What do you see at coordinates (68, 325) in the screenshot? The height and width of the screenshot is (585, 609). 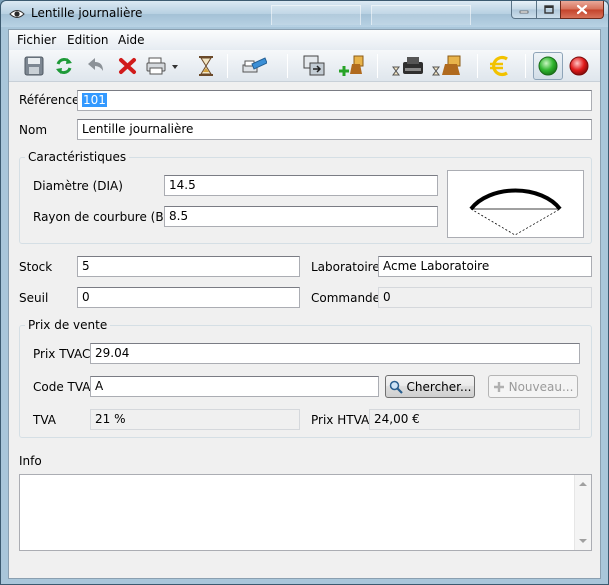 I see `prix-title: Prix de vente` at bounding box center [68, 325].